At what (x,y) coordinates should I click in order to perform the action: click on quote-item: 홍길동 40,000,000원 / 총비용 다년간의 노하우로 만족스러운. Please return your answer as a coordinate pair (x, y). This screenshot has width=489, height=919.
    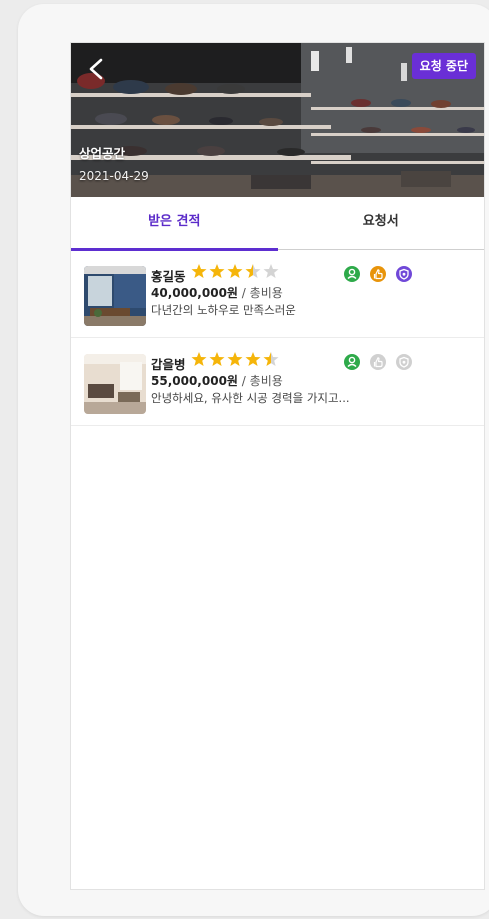
    Looking at the image, I should click on (277, 294).